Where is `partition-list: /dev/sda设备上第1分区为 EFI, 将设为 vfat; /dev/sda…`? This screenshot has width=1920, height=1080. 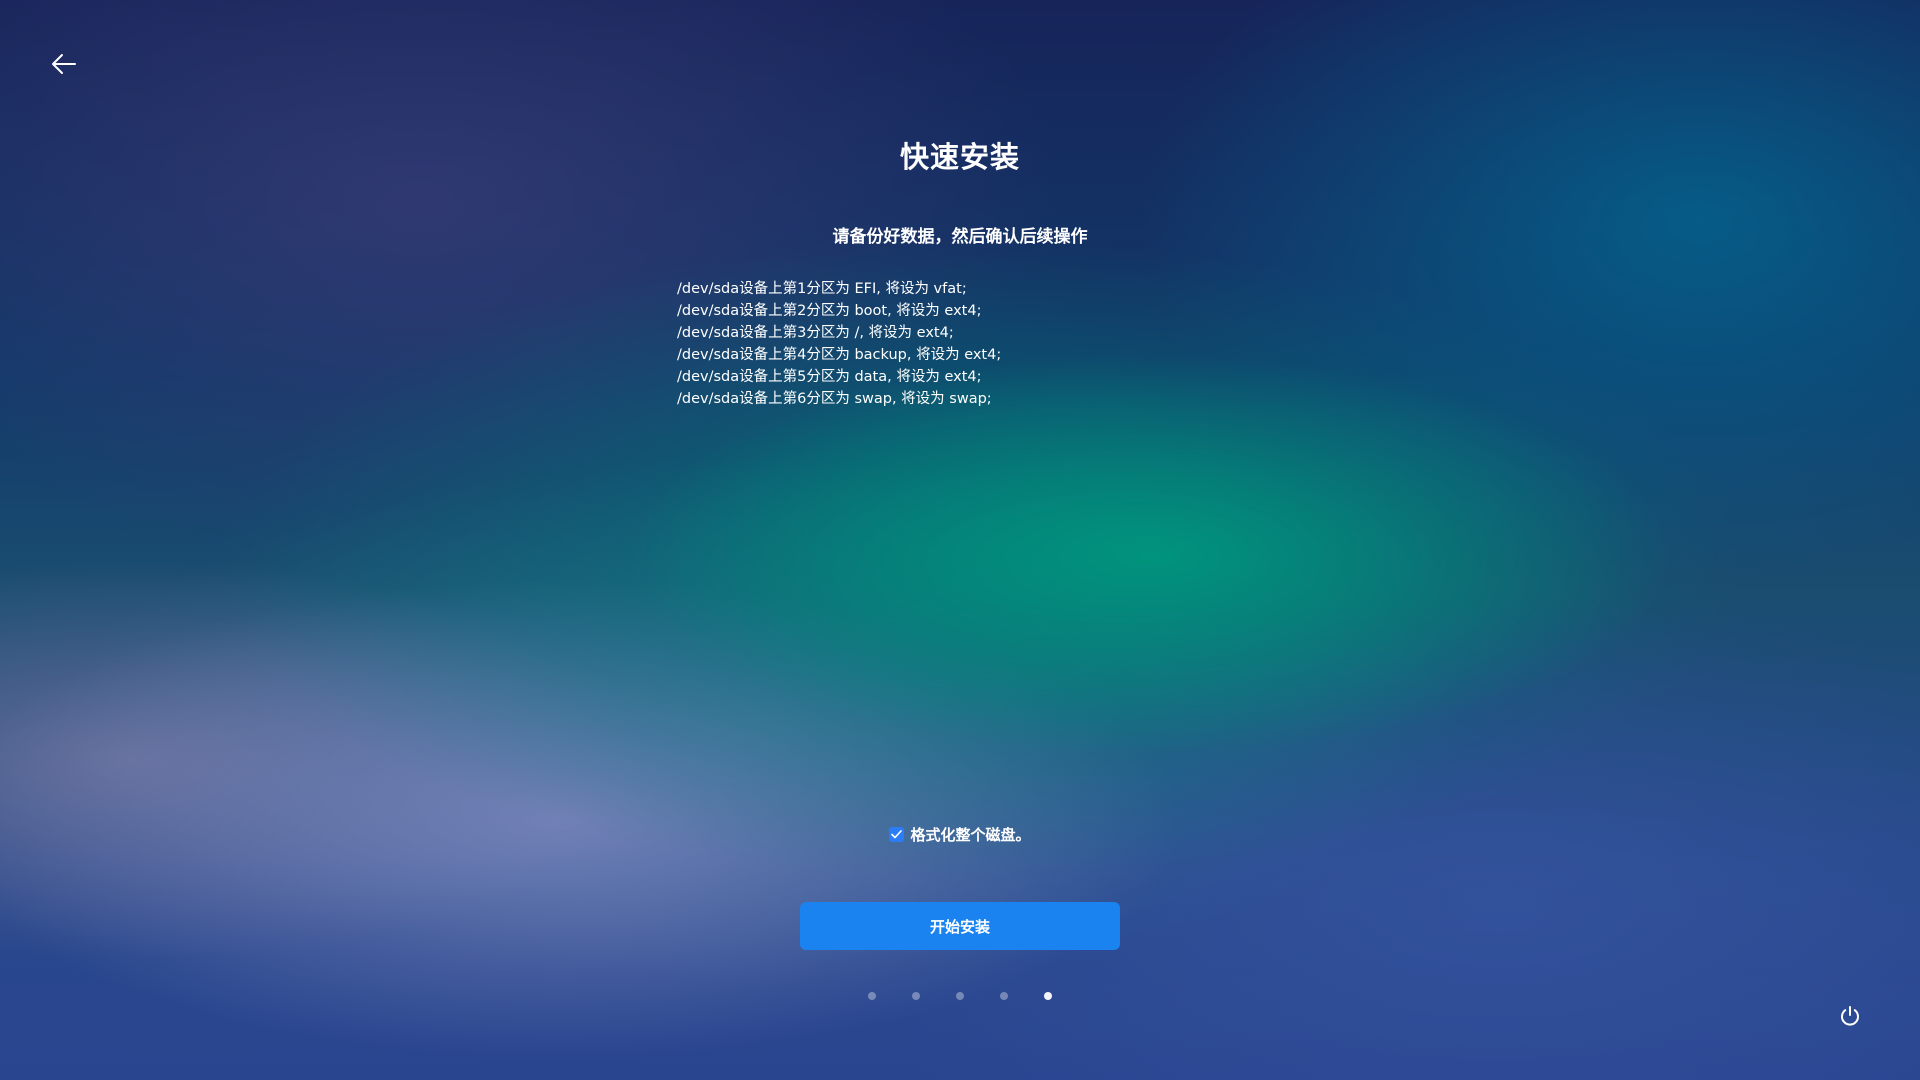 partition-list: /dev/sda设备上第1分区为 EFI, 将设为 vfat; /dev/sda… is located at coordinates (839, 344).